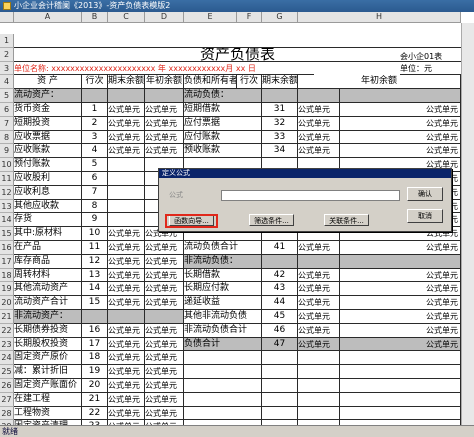 Image resolution: width=474 pixels, height=437 pixels. I want to click on liability-name: 应付票据, so click(223, 123).